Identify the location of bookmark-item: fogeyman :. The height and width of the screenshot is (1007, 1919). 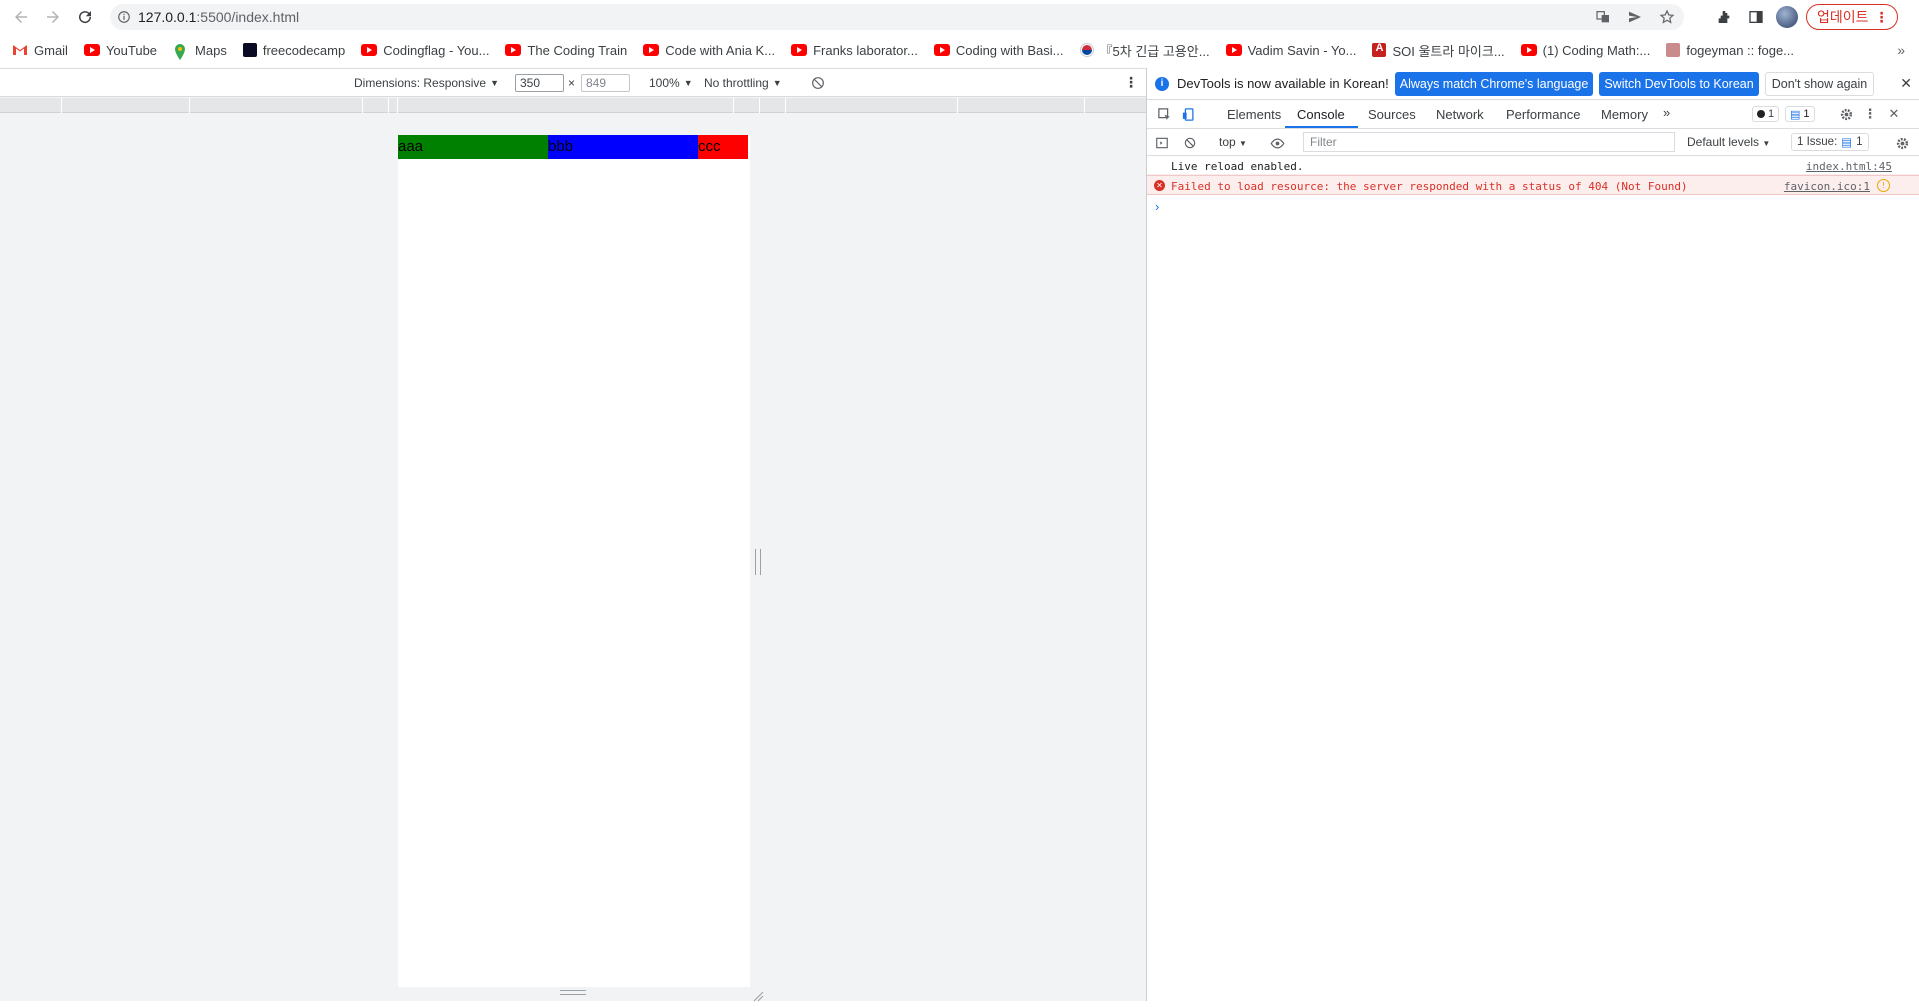
(1730, 50).